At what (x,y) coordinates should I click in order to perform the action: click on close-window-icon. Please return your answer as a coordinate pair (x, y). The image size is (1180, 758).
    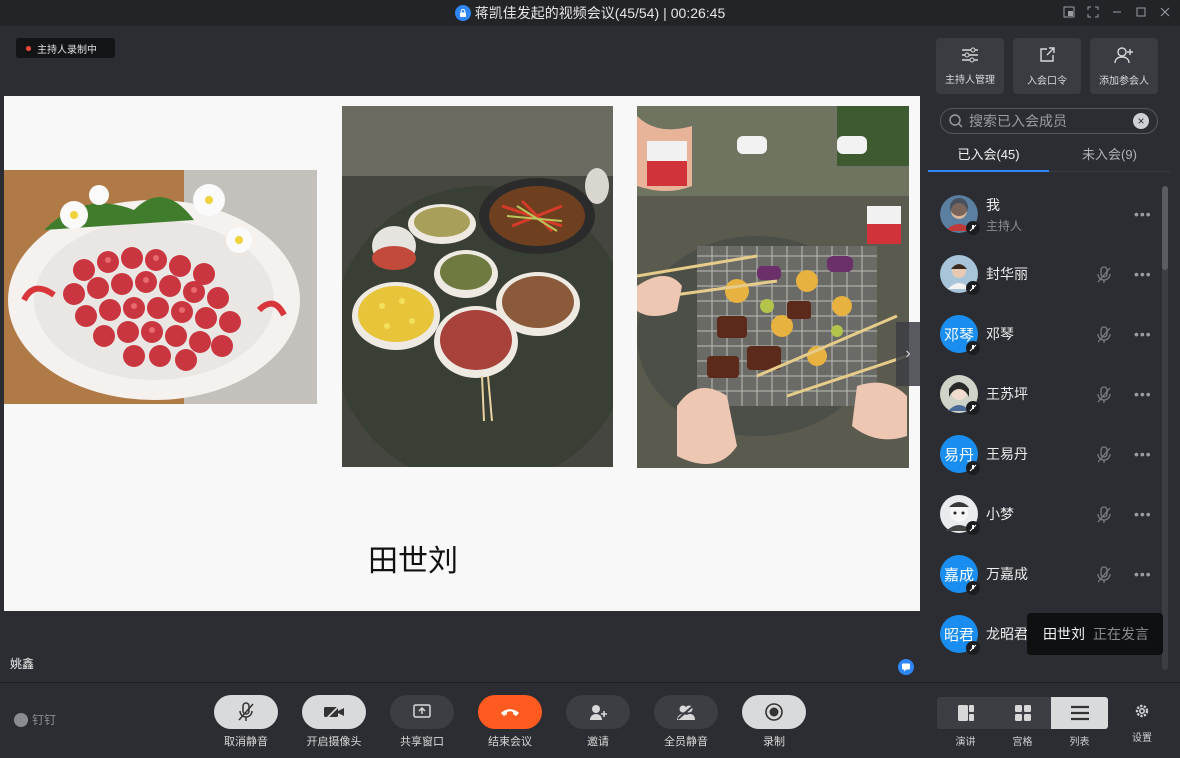
    Looking at the image, I should click on (1165, 12).